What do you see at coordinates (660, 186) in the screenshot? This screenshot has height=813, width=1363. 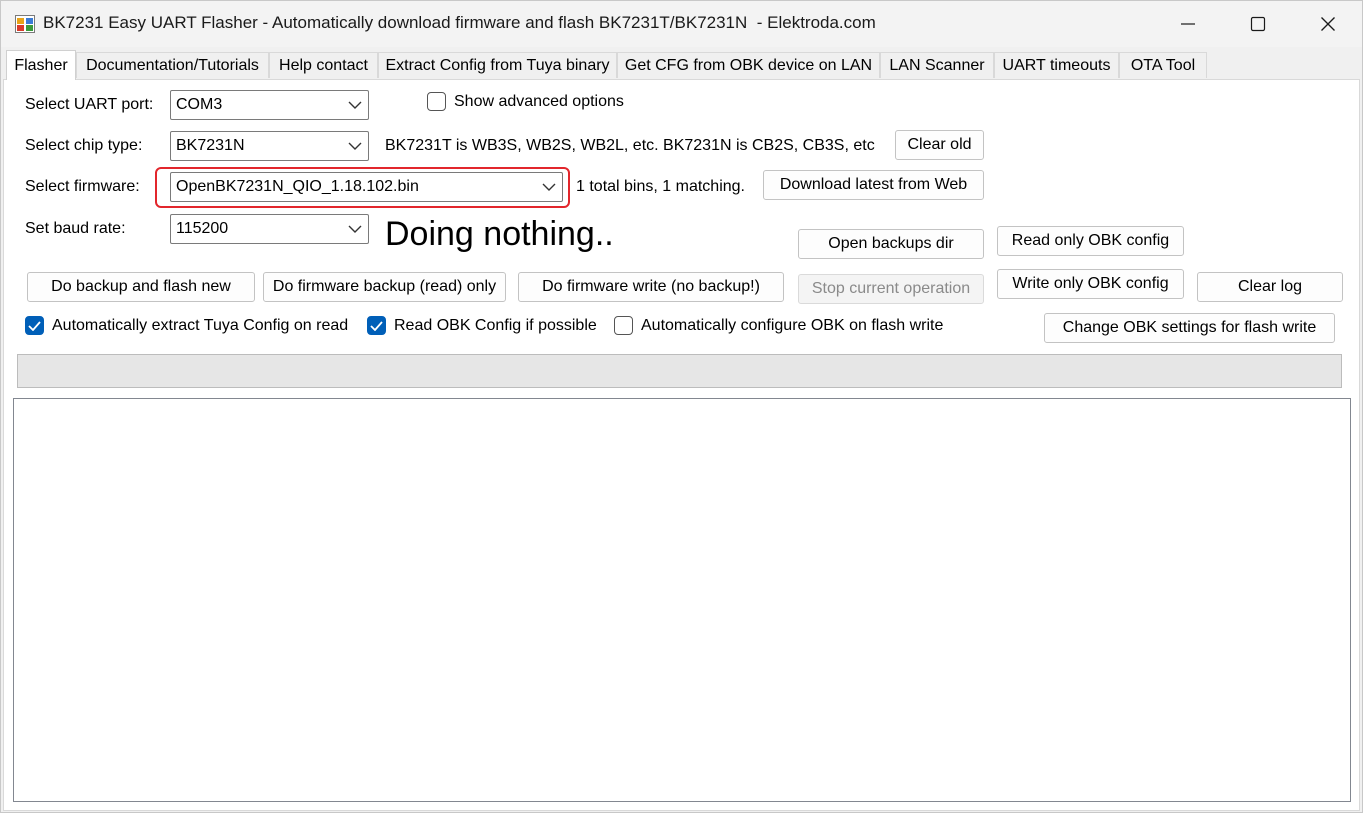 I see `bins-info-text: 1 total bins, 1 matching.` at bounding box center [660, 186].